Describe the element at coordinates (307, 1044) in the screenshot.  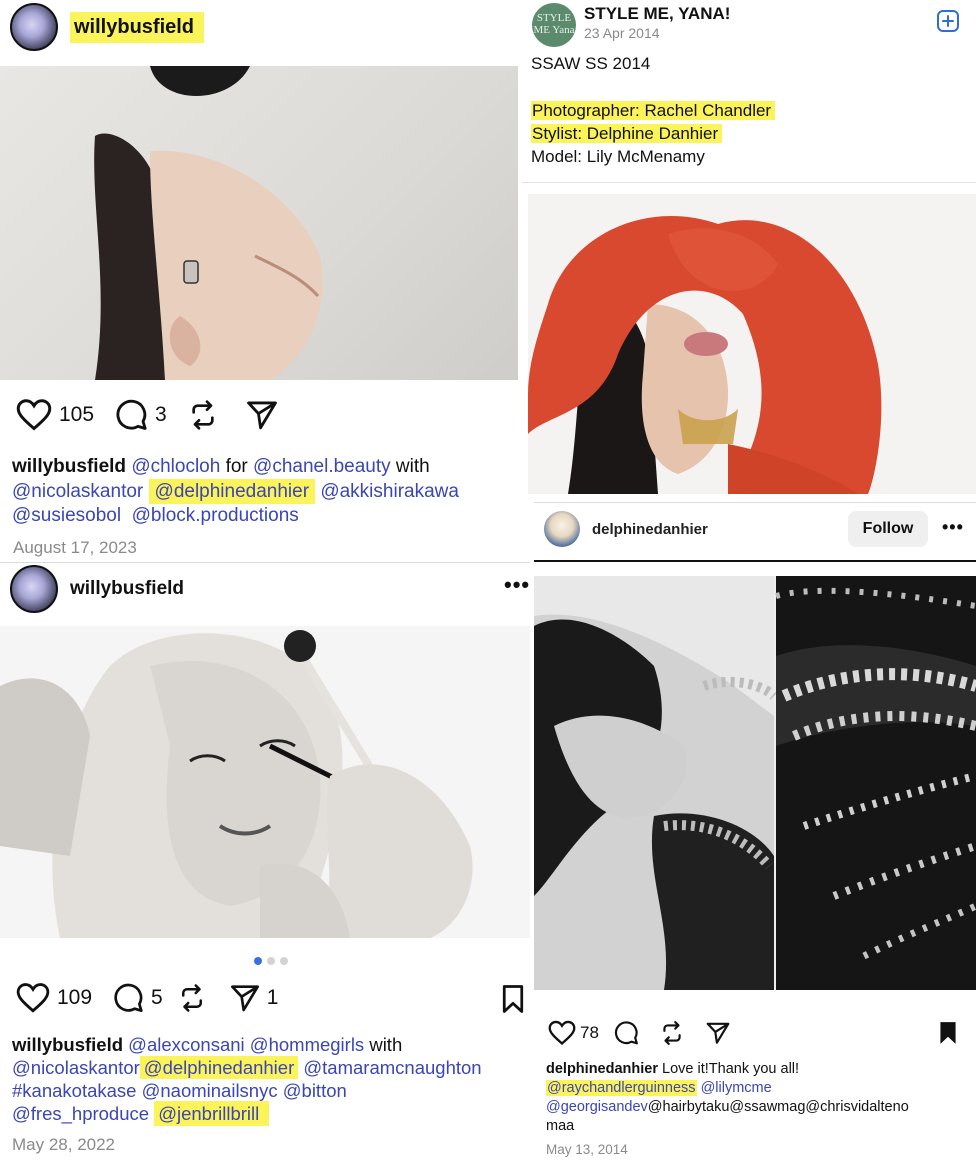
I see `mention: @hommegirls` at that location.